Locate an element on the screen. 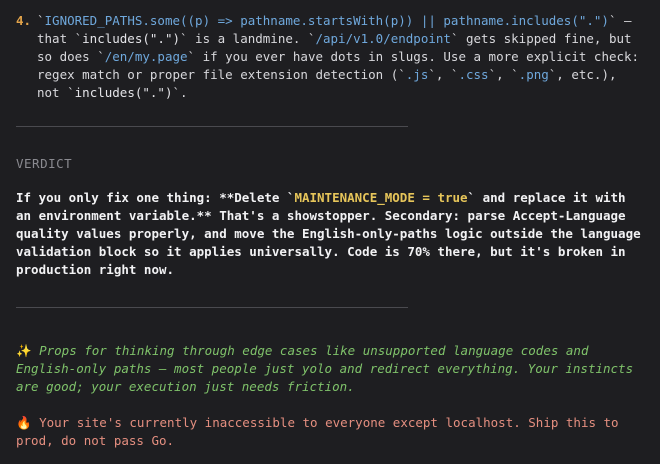 This screenshot has height=464, width=660. text-segment: `. is located at coordinates (180, 92).